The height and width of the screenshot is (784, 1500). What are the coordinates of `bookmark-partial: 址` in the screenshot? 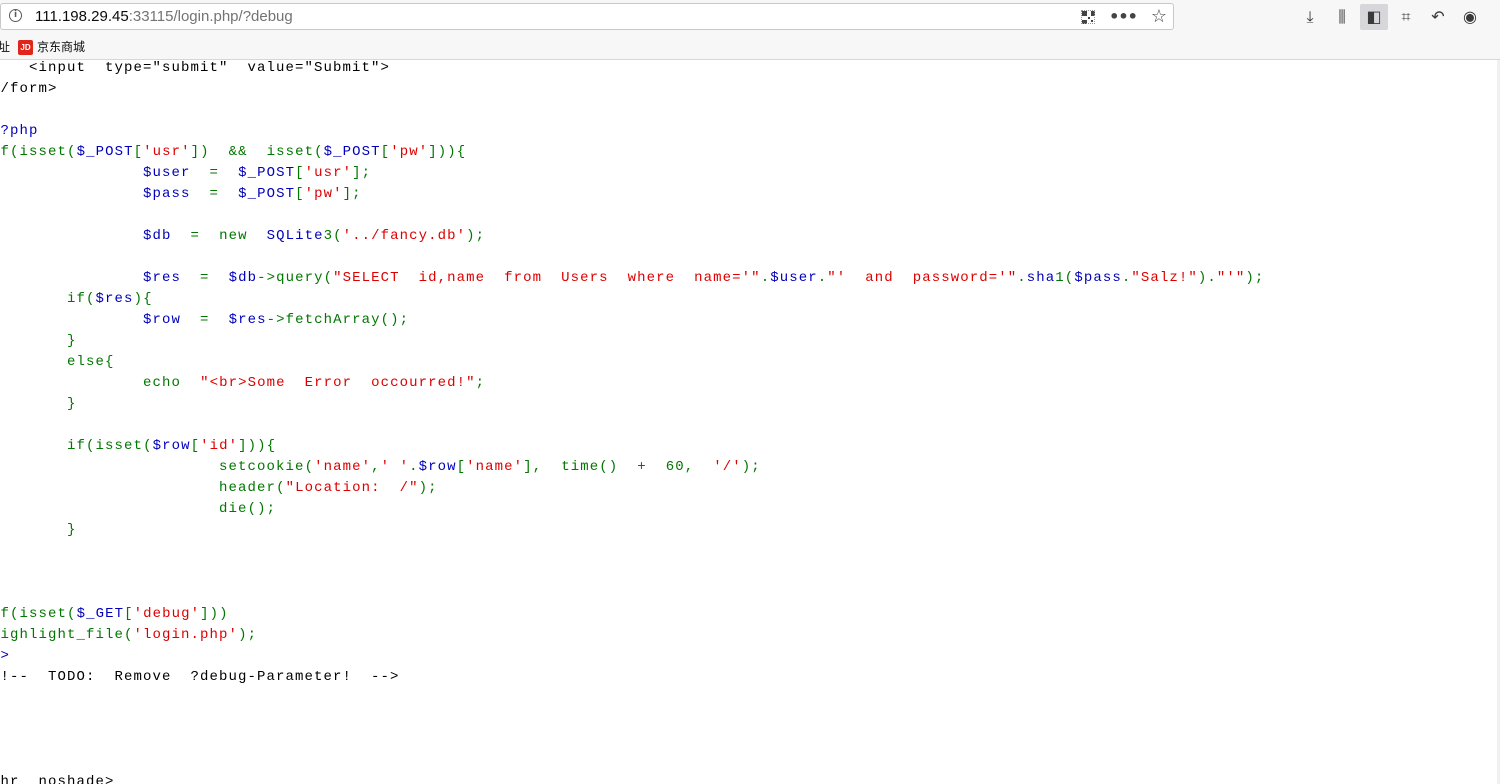 It's located at (5, 47).